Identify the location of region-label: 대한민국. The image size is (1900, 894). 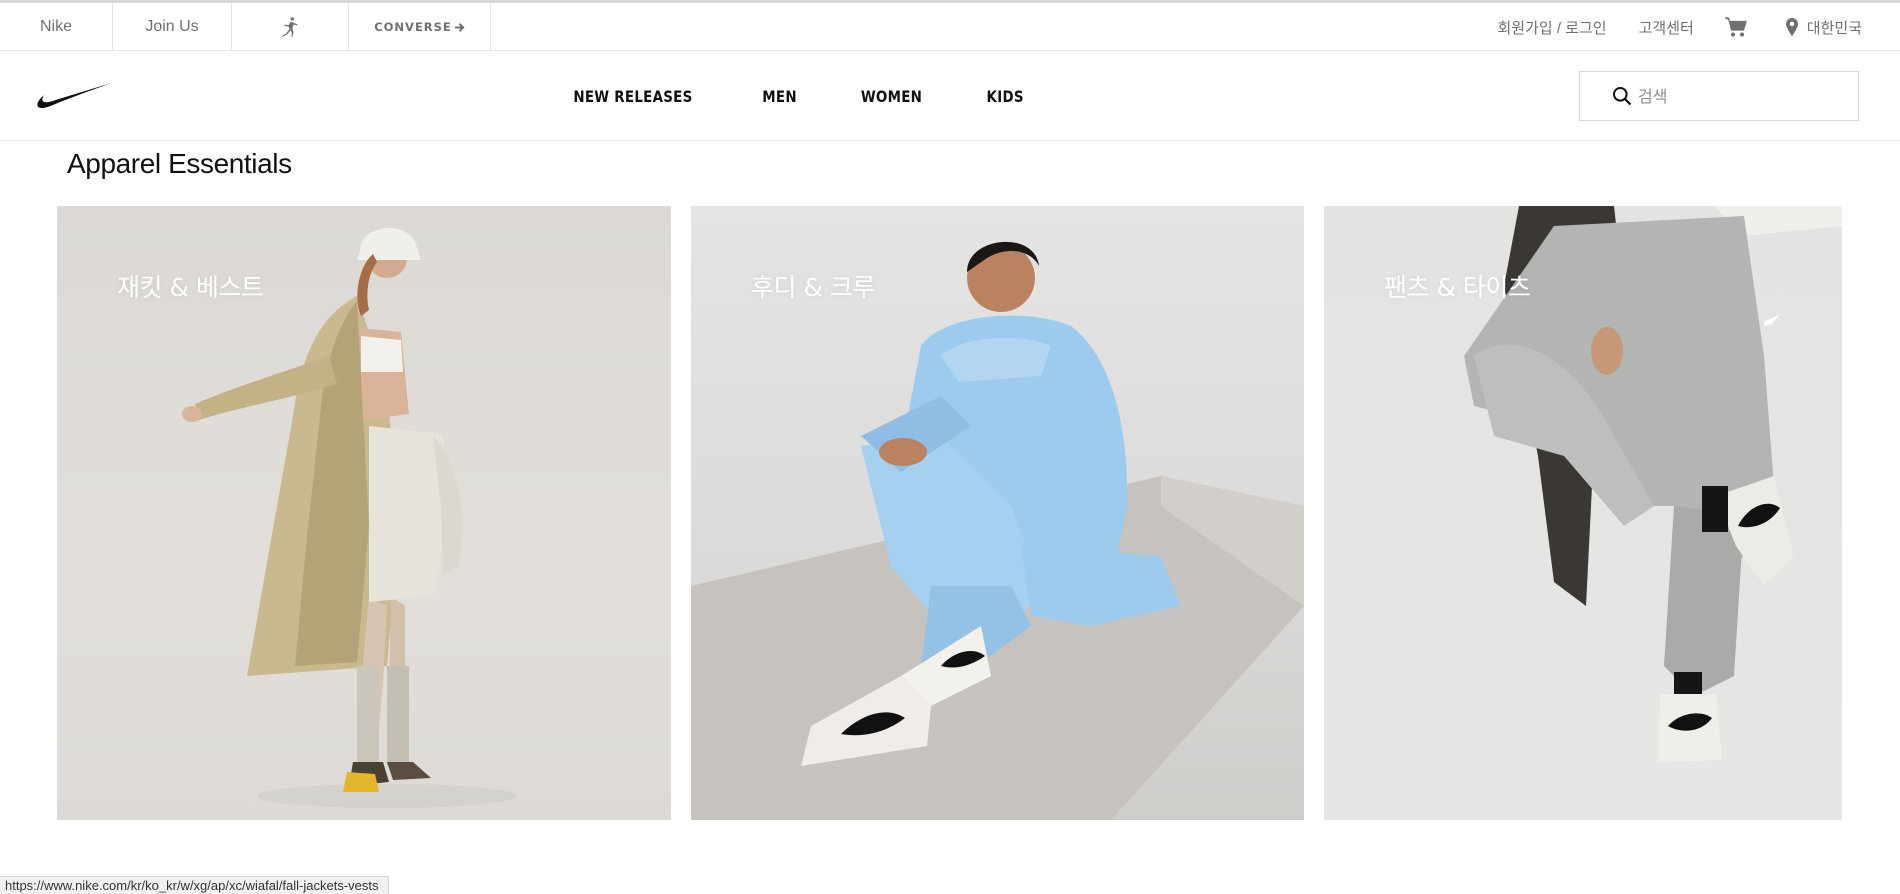
(1834, 28).